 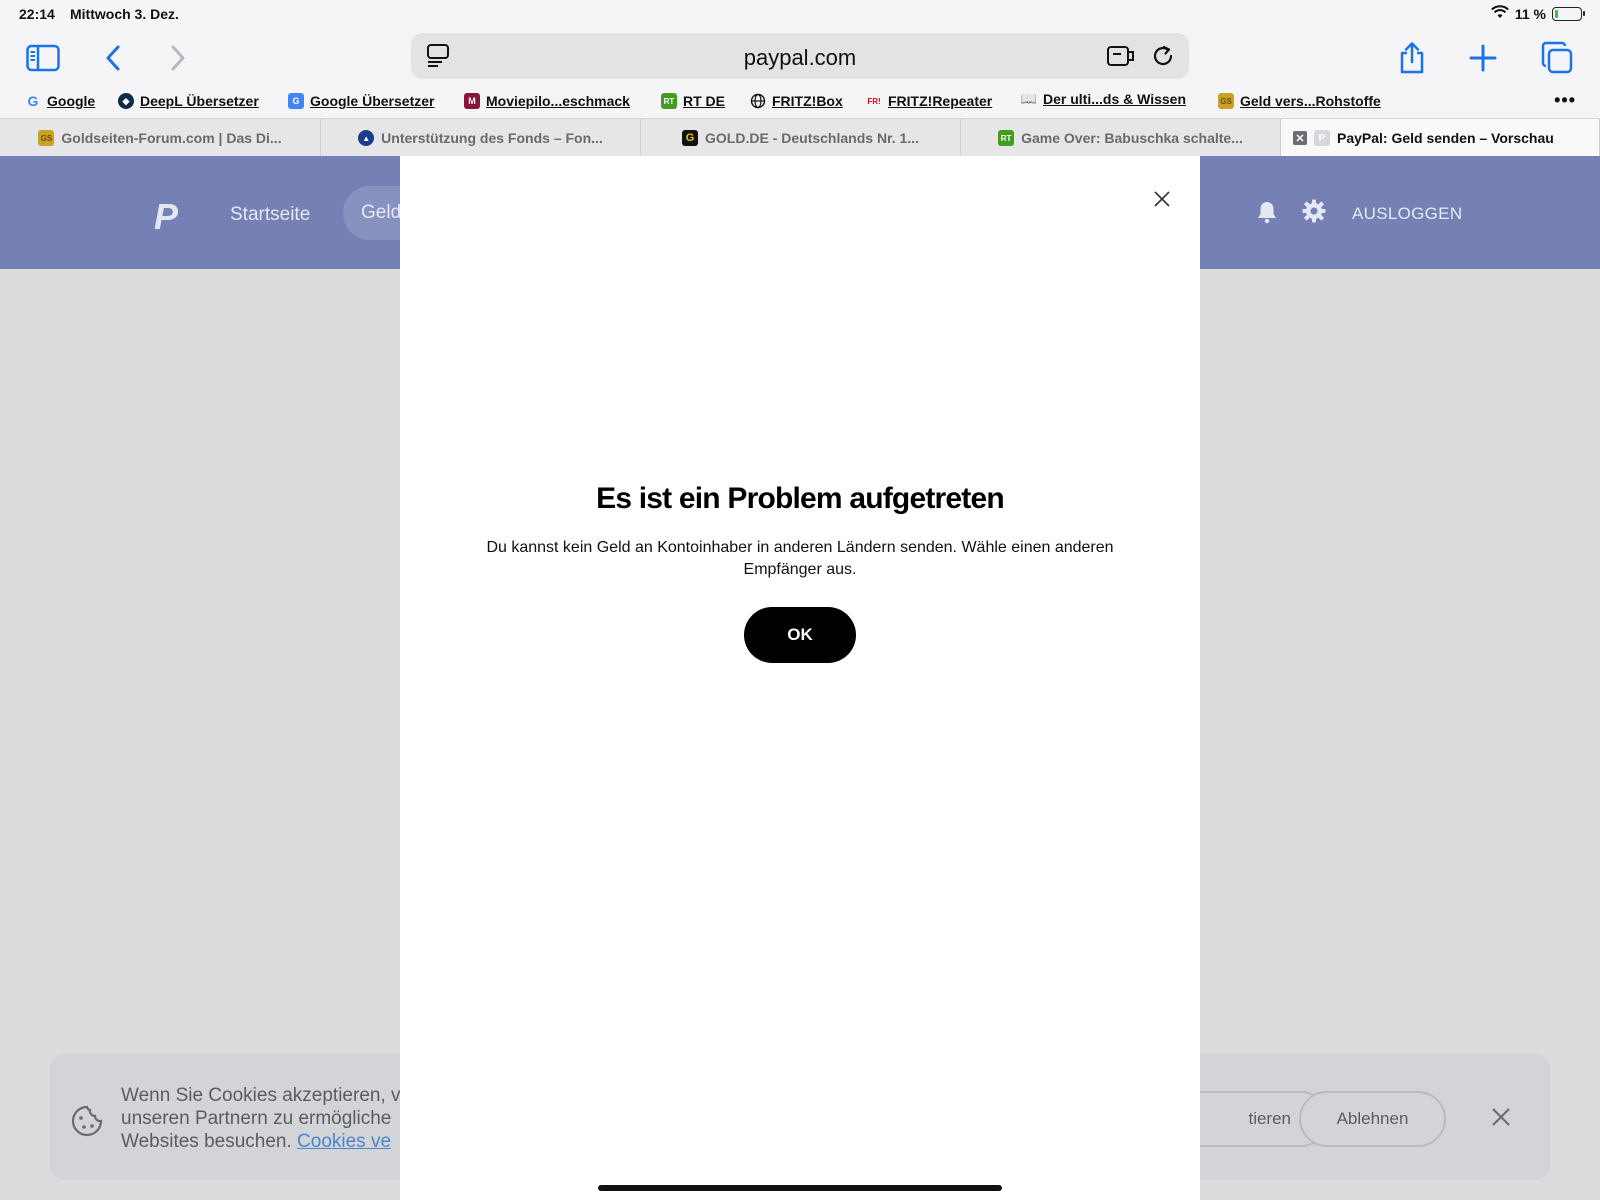 I want to click on settings-gear-icon, so click(x=1314, y=213).